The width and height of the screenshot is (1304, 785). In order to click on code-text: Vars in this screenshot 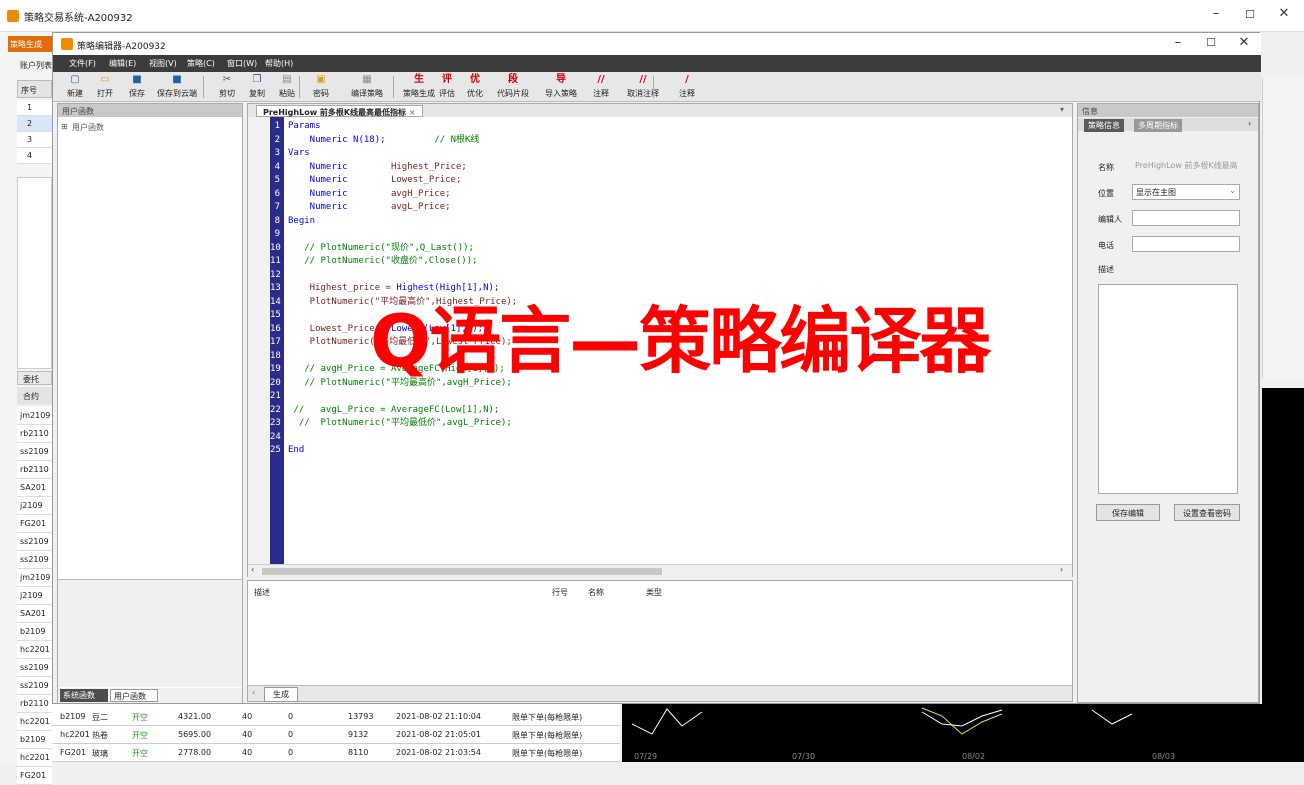, I will do `click(299, 154)`.